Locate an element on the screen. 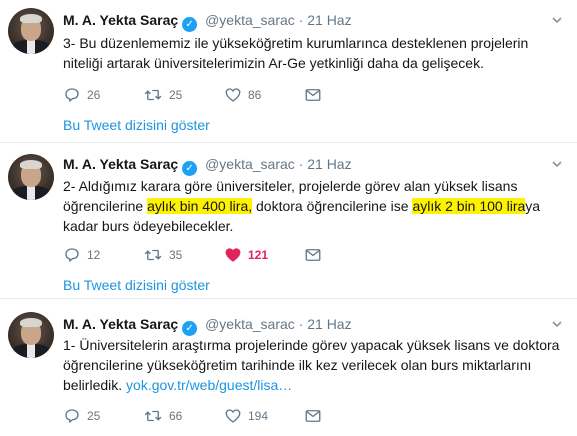  like-count: 121 is located at coordinates (258, 254).